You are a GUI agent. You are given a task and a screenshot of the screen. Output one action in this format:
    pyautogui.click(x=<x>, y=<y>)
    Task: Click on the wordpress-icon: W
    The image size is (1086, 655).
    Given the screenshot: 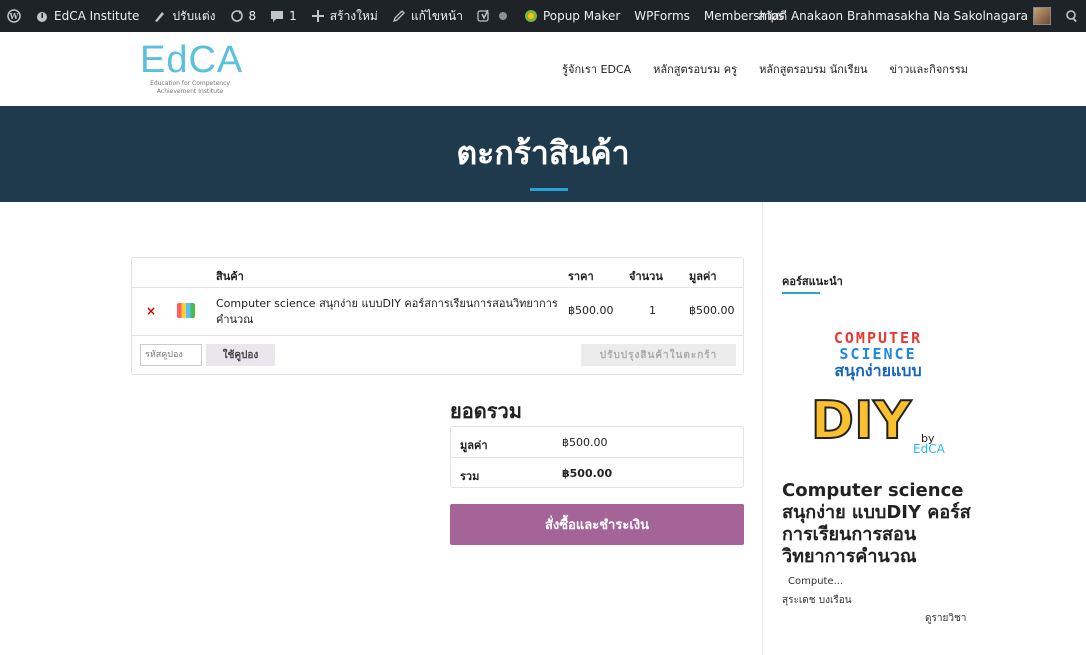 What is the action you would take?
    pyautogui.click(x=14, y=16)
    